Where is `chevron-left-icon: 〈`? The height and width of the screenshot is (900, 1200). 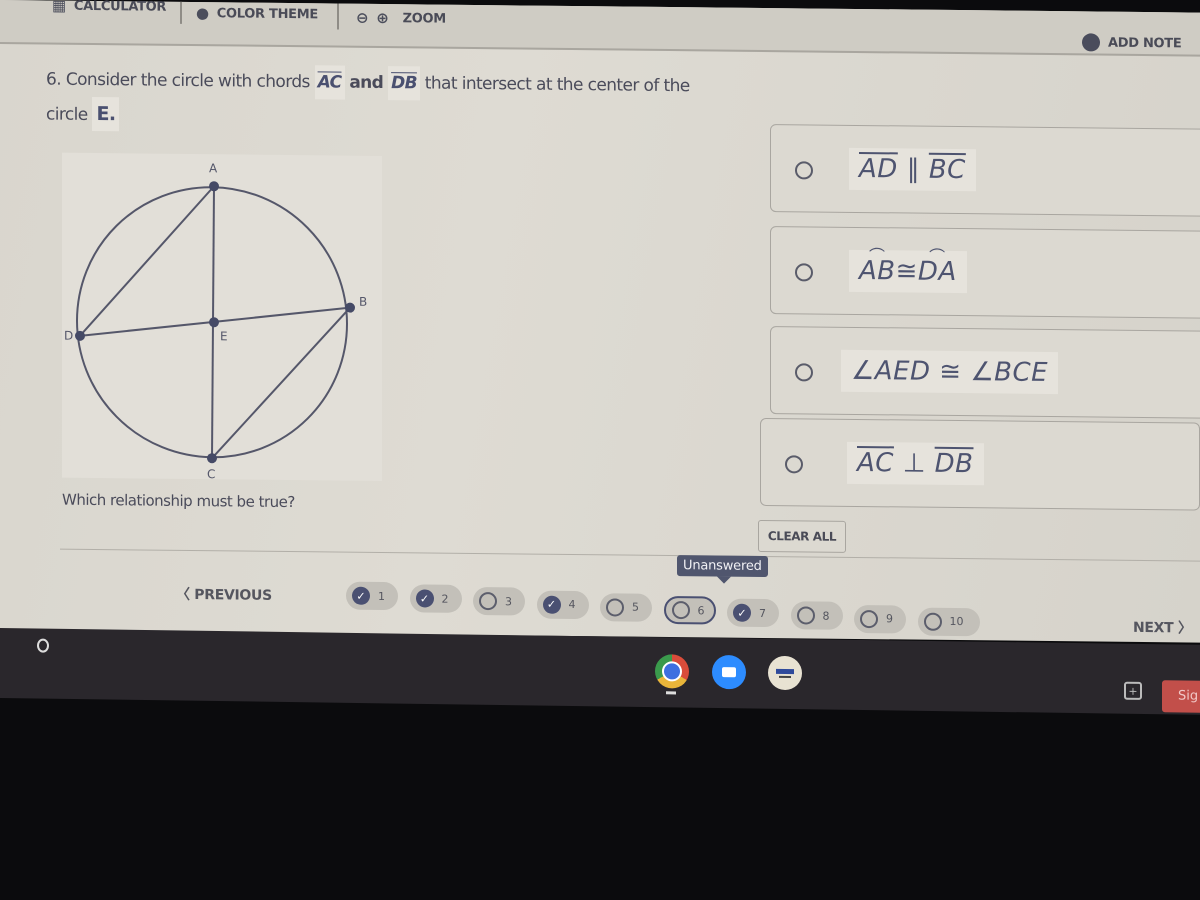 chevron-left-icon: 〈 is located at coordinates (185, 595).